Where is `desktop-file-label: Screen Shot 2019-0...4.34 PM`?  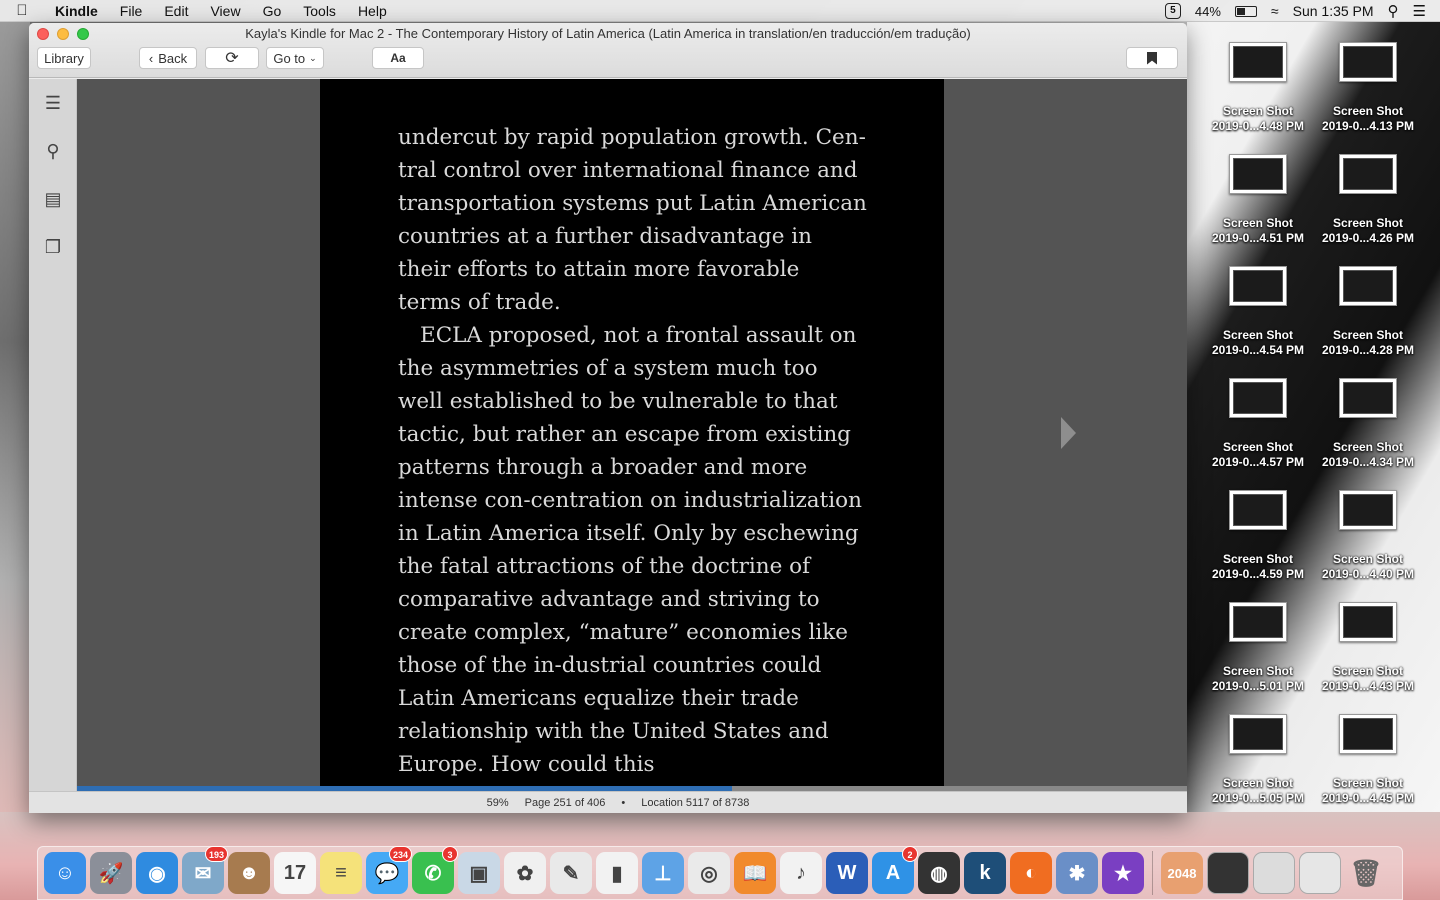
desktop-file-label: Screen Shot 2019-0...4.34 PM is located at coordinates (1368, 455).